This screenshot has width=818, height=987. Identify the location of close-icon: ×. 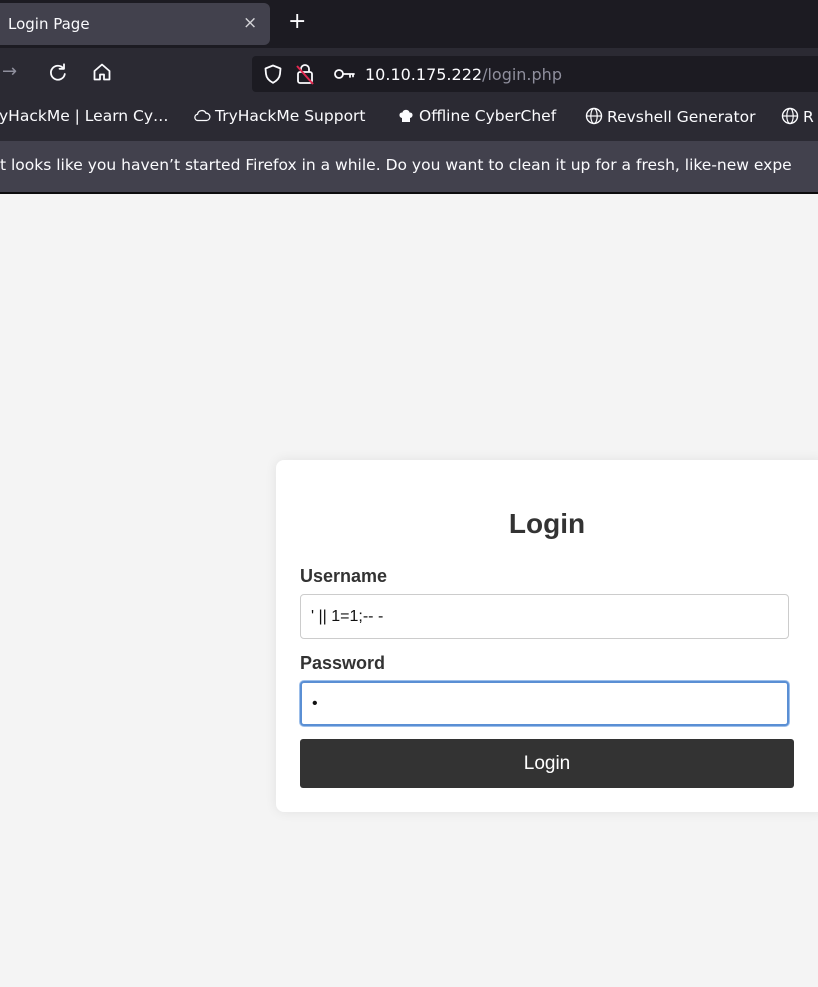
(250, 23).